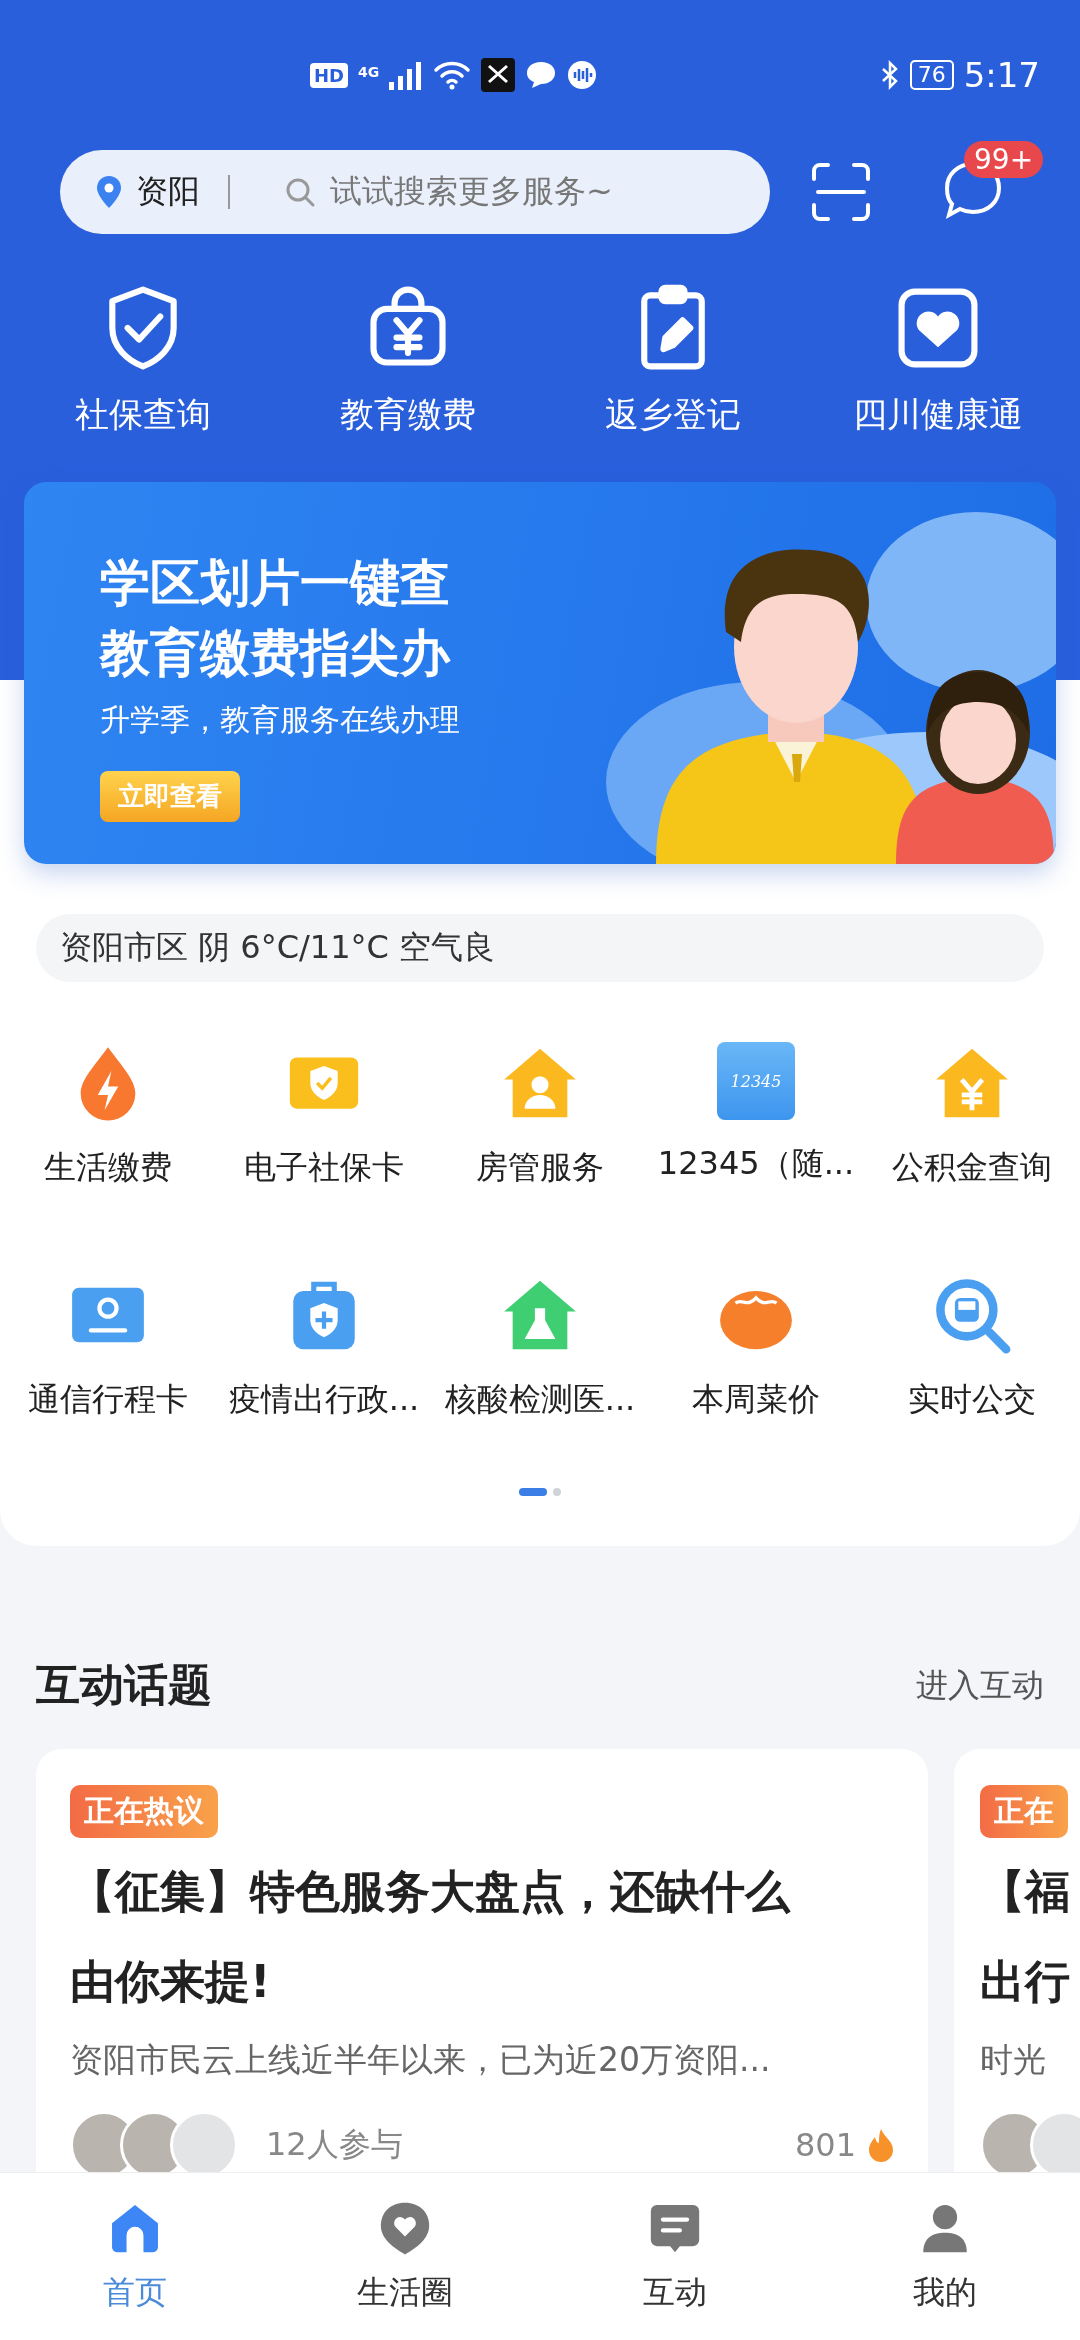 This screenshot has width=1080, height=2340. Describe the element at coordinates (431, 1892) in the screenshot. I see `topic-title: 【征集】特色服务大盘点，还缺什么` at that location.